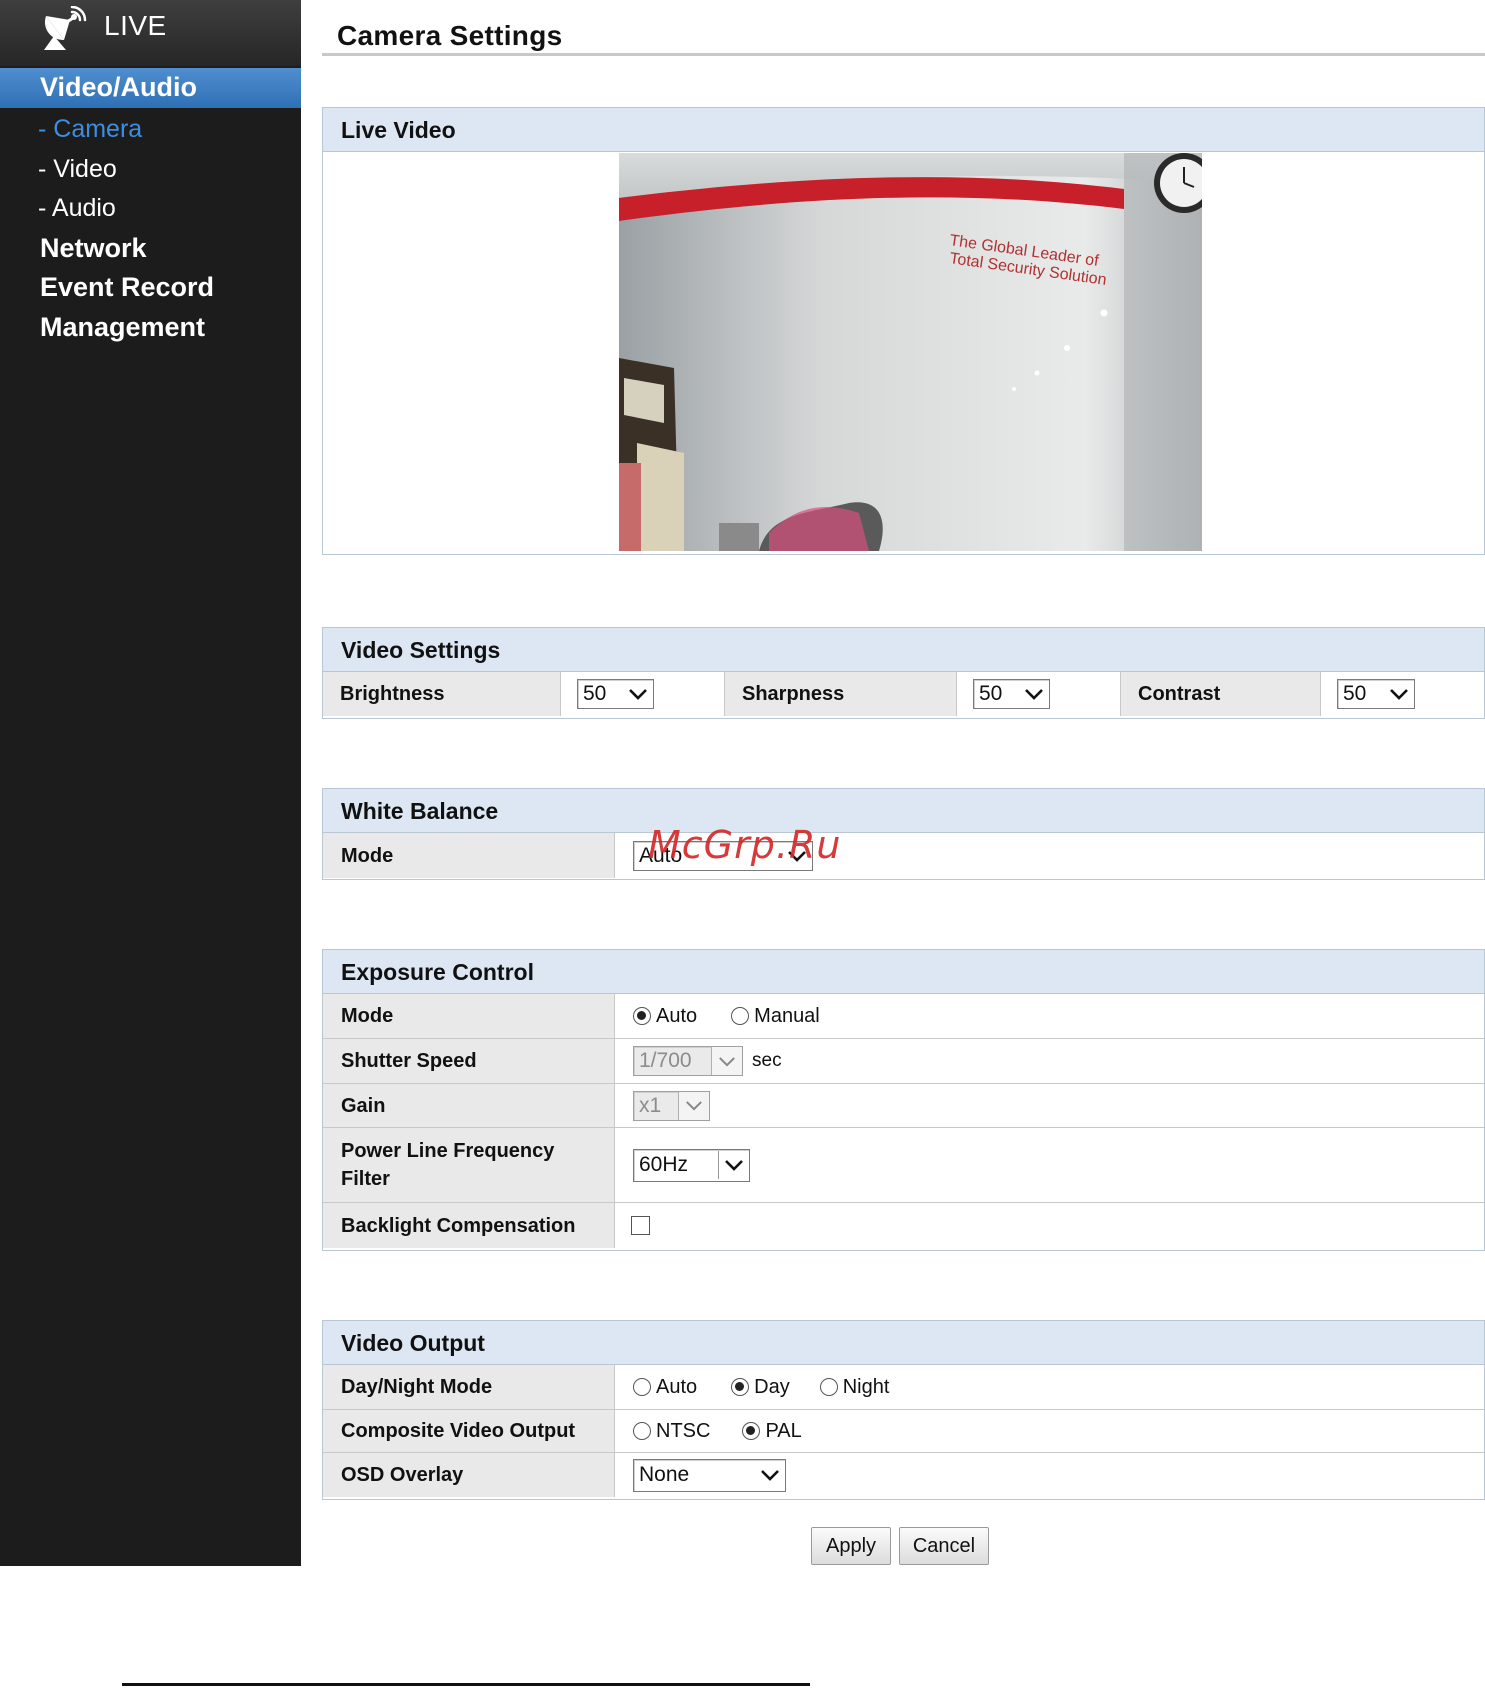 Image resolution: width=1485 pixels, height=1689 pixels. What do you see at coordinates (866, 1386) in the screenshot?
I see `day-night-night-label: Night` at bounding box center [866, 1386].